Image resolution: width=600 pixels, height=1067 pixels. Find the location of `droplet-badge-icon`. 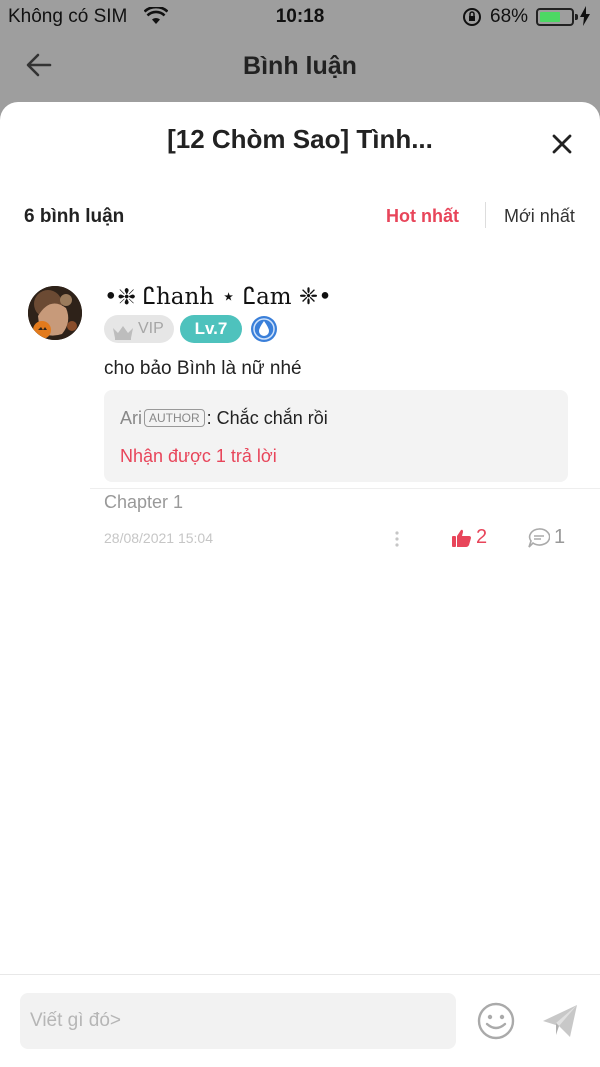

droplet-badge-icon is located at coordinates (264, 329).